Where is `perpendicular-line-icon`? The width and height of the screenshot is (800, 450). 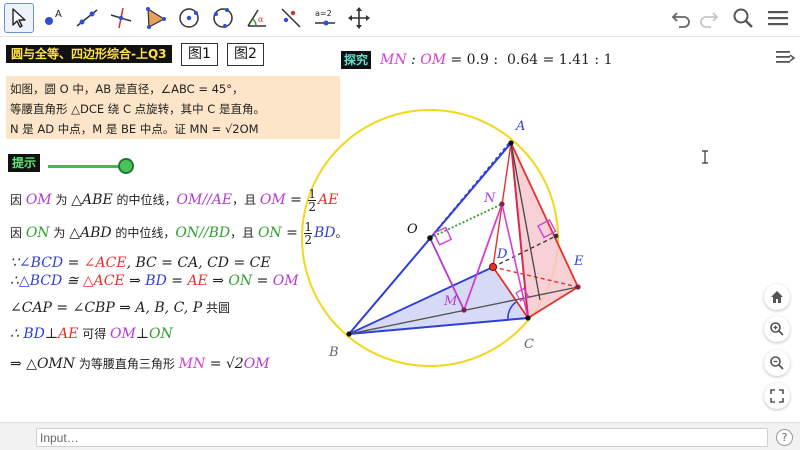 perpendicular-line-icon is located at coordinates (121, 18).